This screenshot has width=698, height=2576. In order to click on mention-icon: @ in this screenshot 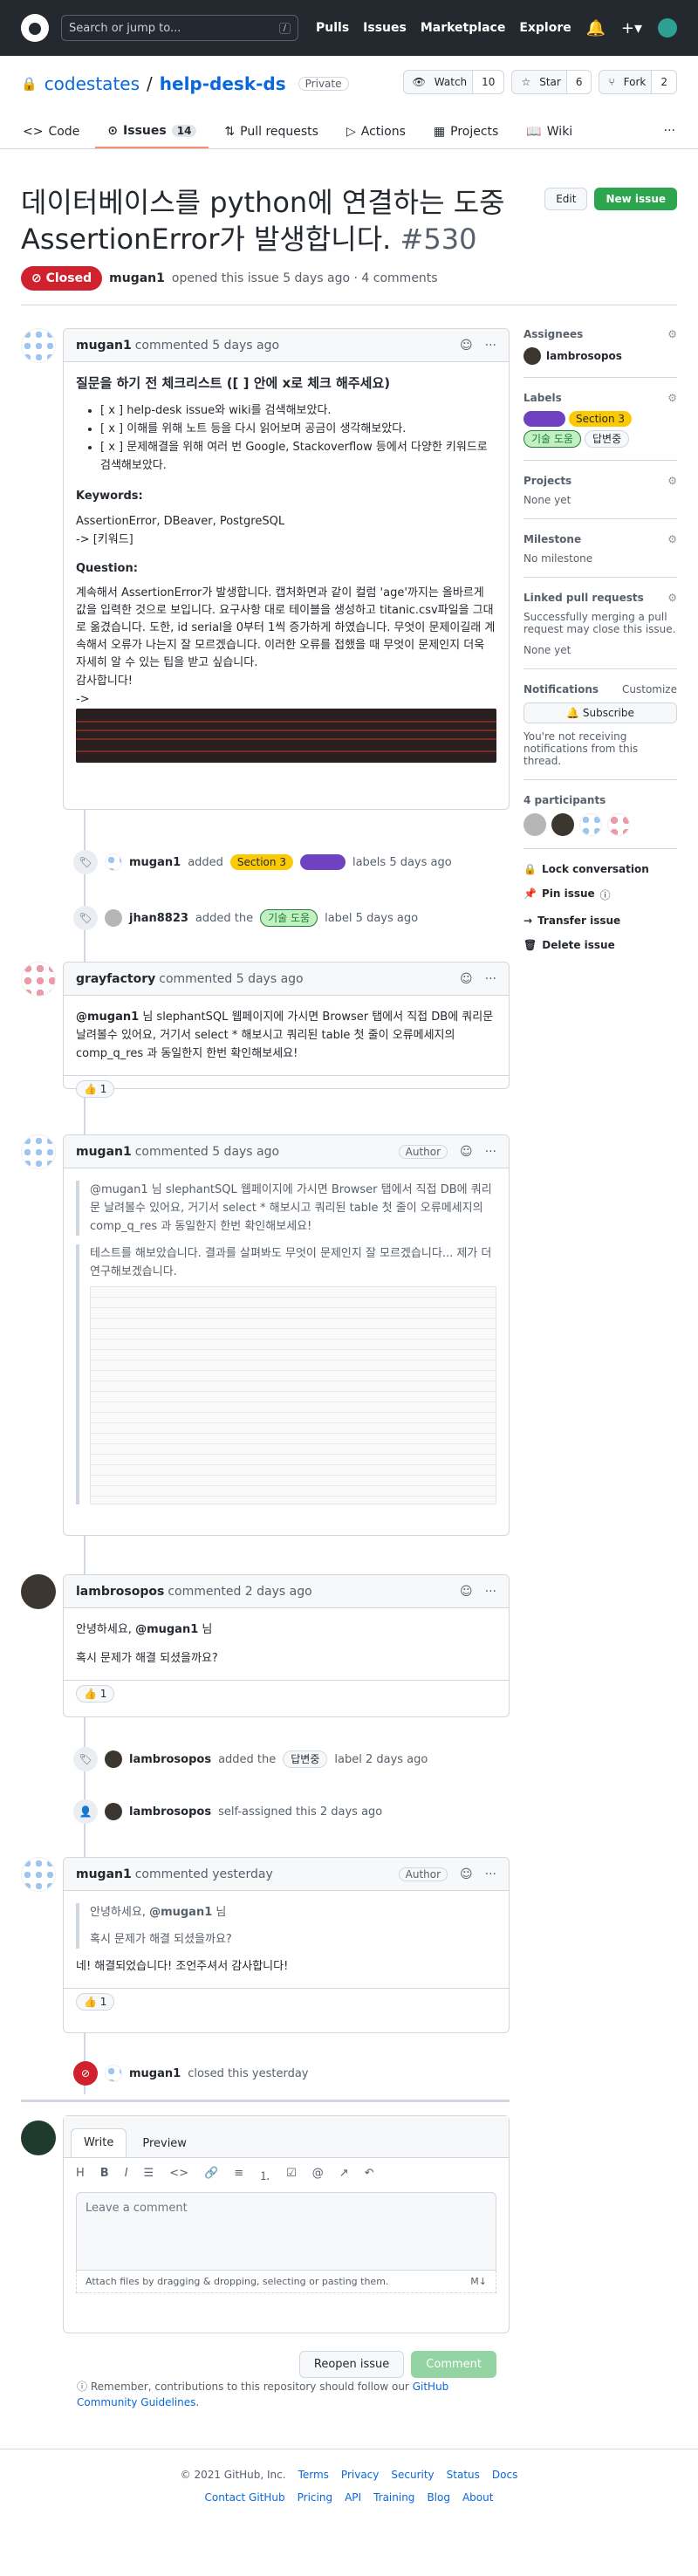, I will do `click(318, 2175)`.